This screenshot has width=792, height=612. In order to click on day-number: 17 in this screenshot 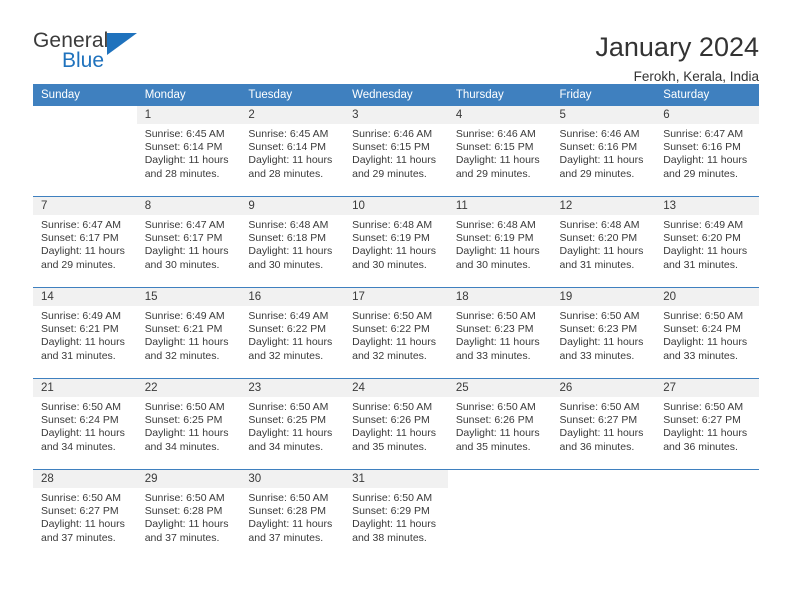, I will do `click(396, 297)`.